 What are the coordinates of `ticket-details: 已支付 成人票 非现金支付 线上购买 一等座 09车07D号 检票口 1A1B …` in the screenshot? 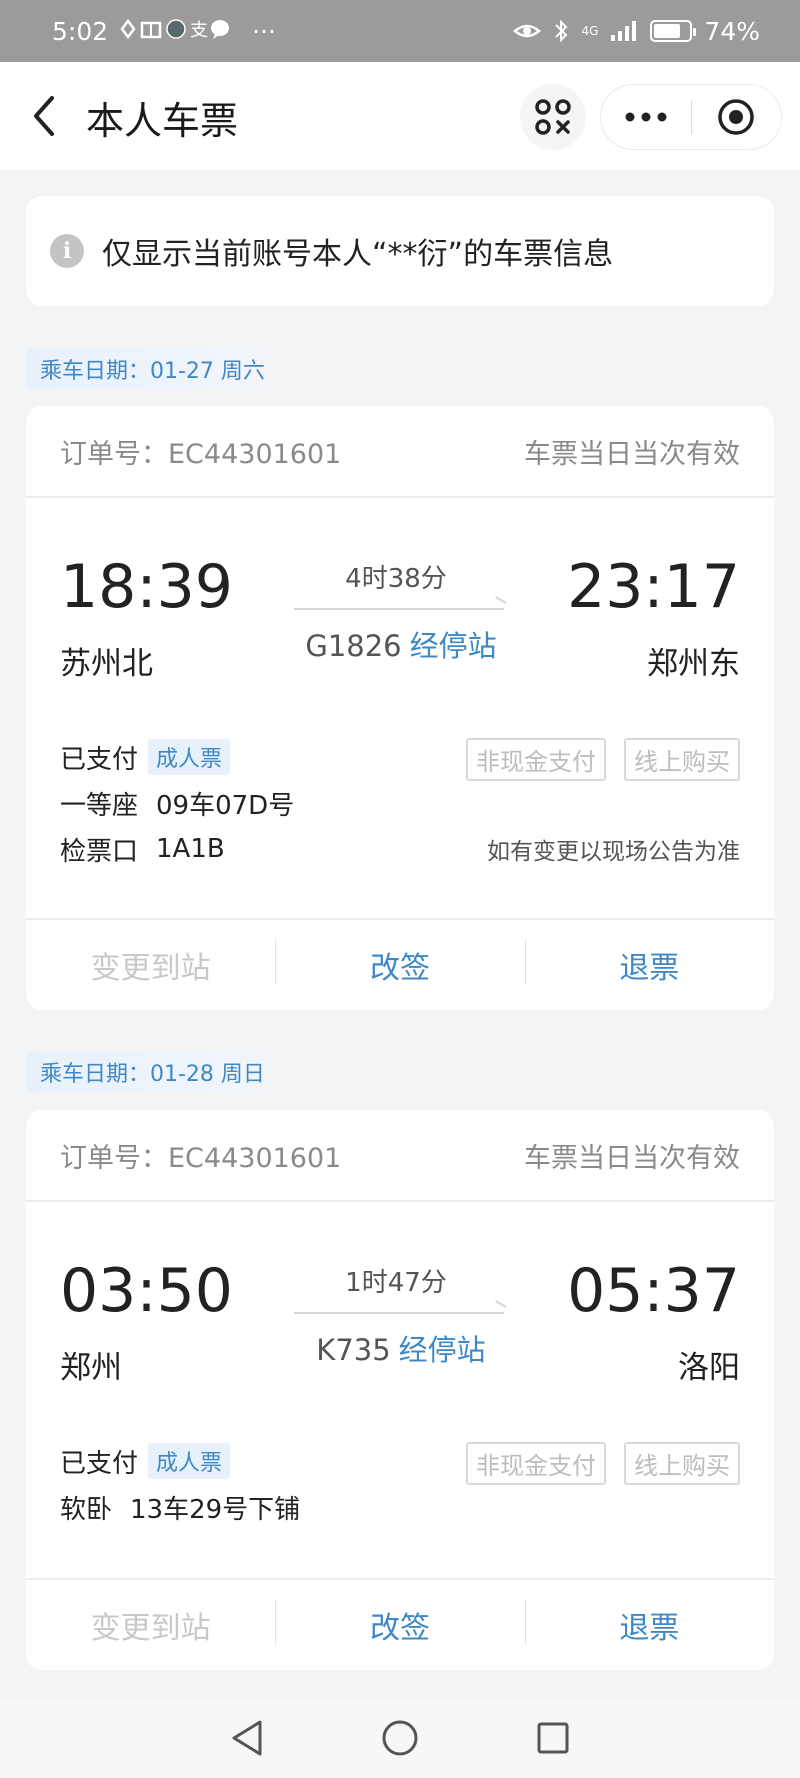 It's located at (400, 810).